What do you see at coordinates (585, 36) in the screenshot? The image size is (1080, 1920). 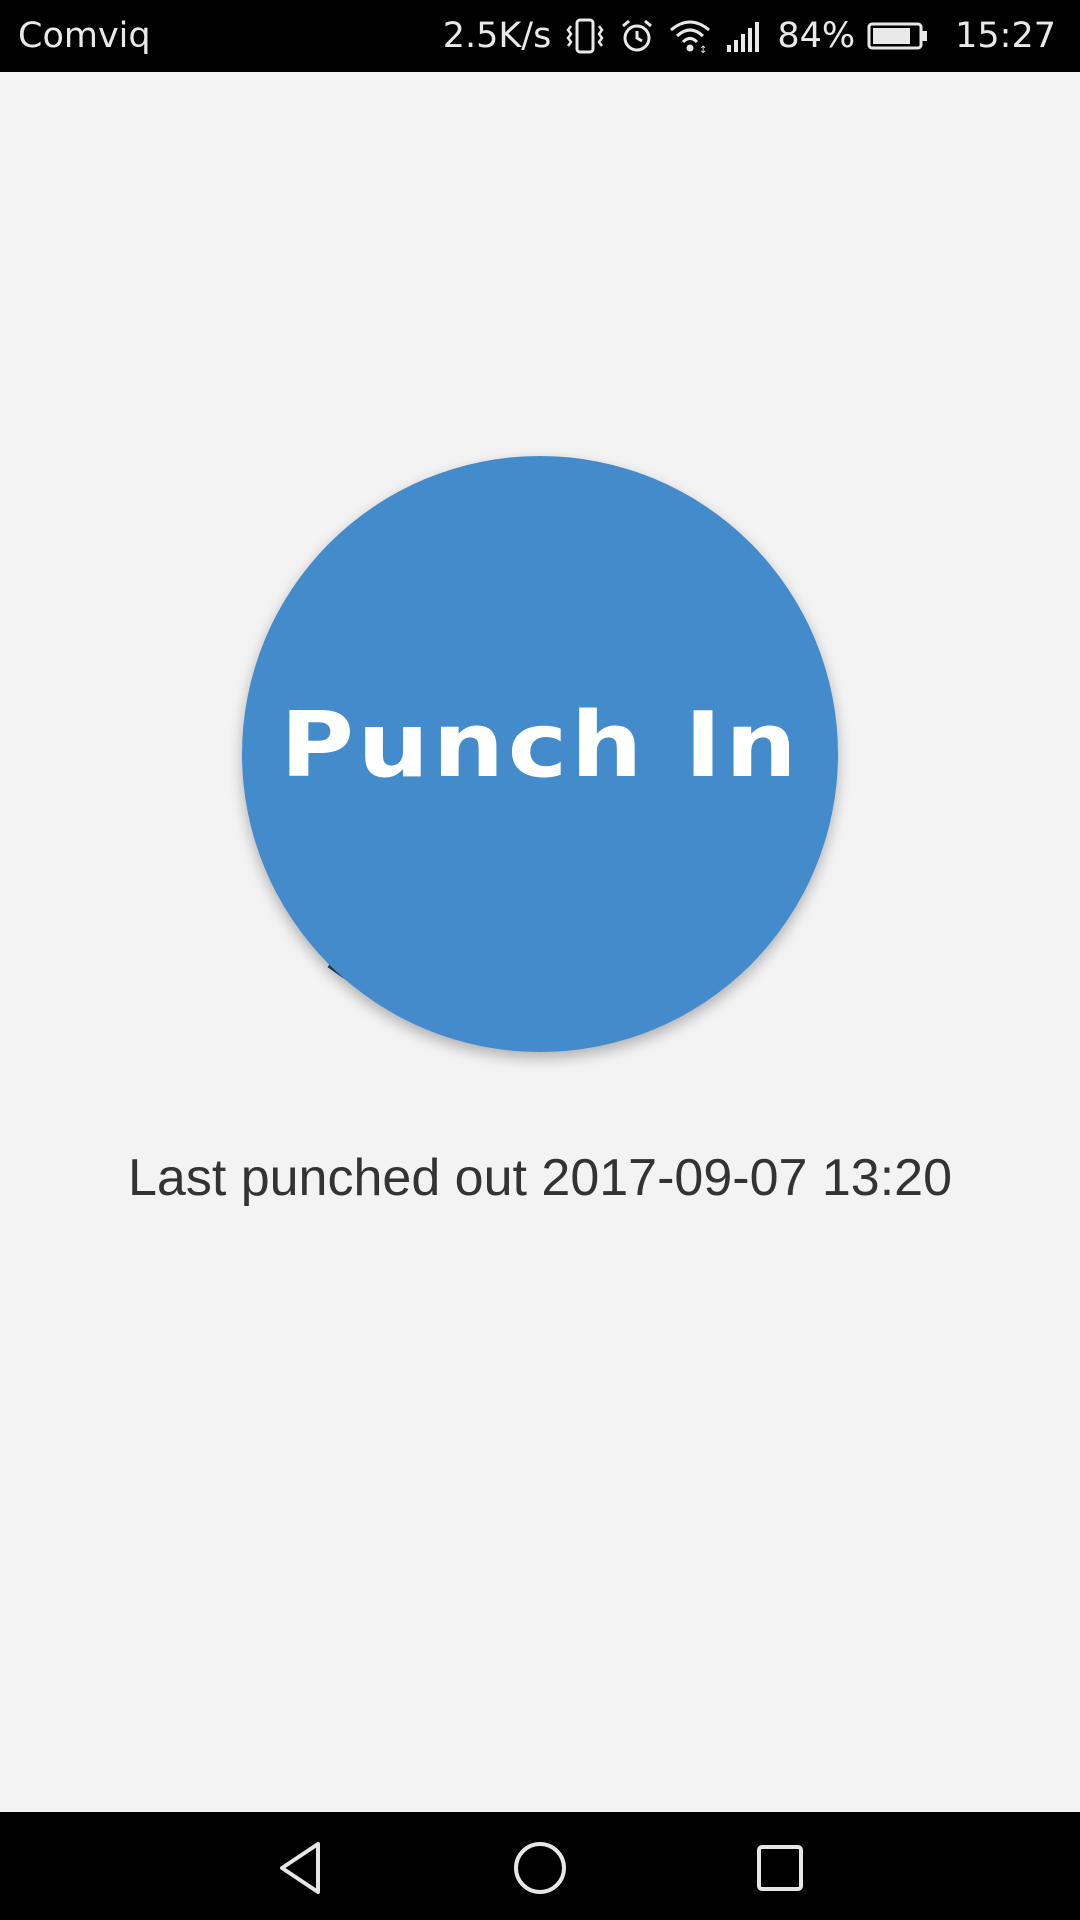 I see `vibrate-icon` at bounding box center [585, 36].